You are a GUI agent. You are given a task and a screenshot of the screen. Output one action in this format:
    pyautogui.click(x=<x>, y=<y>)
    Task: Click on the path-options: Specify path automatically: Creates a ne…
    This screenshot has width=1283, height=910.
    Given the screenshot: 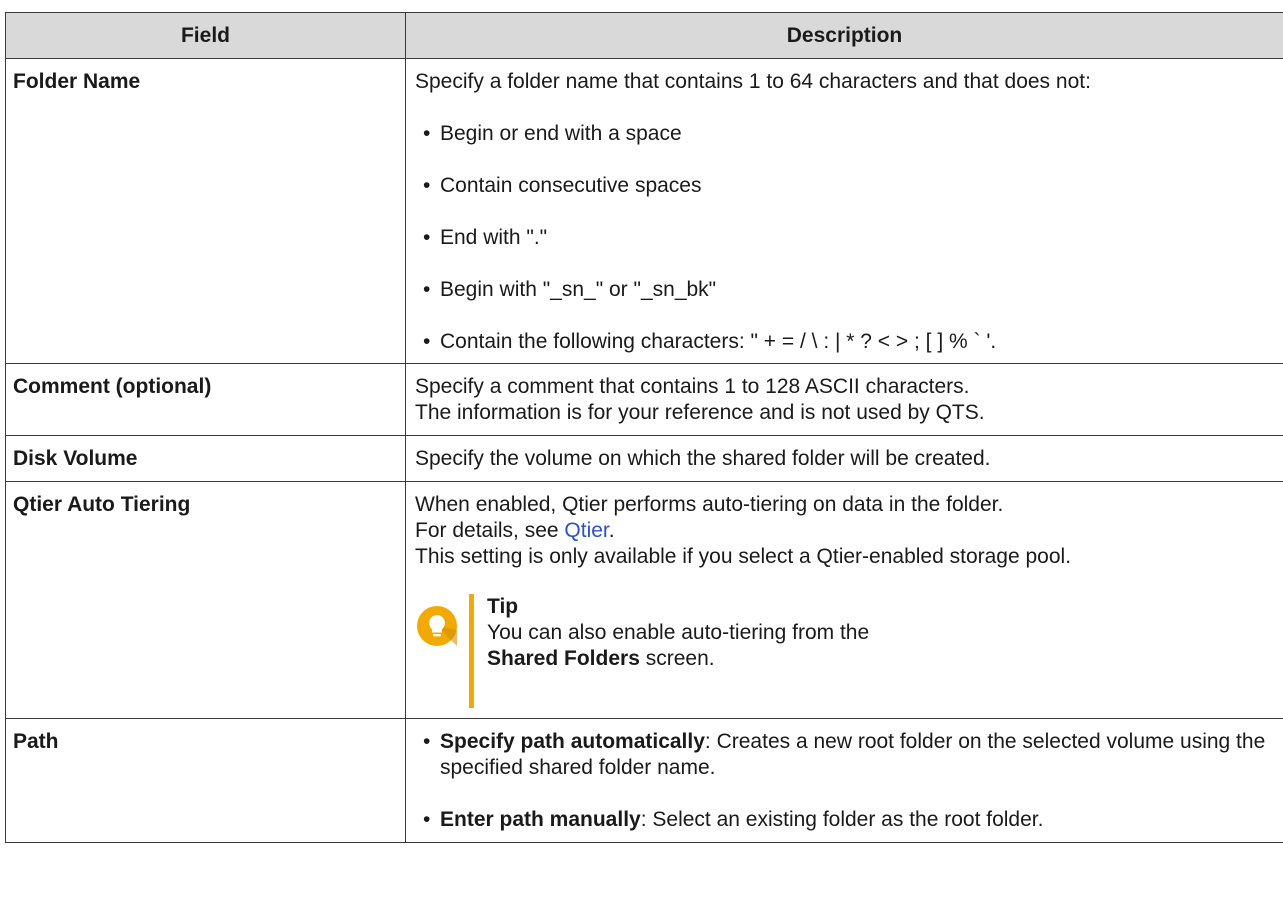 What is the action you would take?
    pyautogui.click(x=847, y=781)
    